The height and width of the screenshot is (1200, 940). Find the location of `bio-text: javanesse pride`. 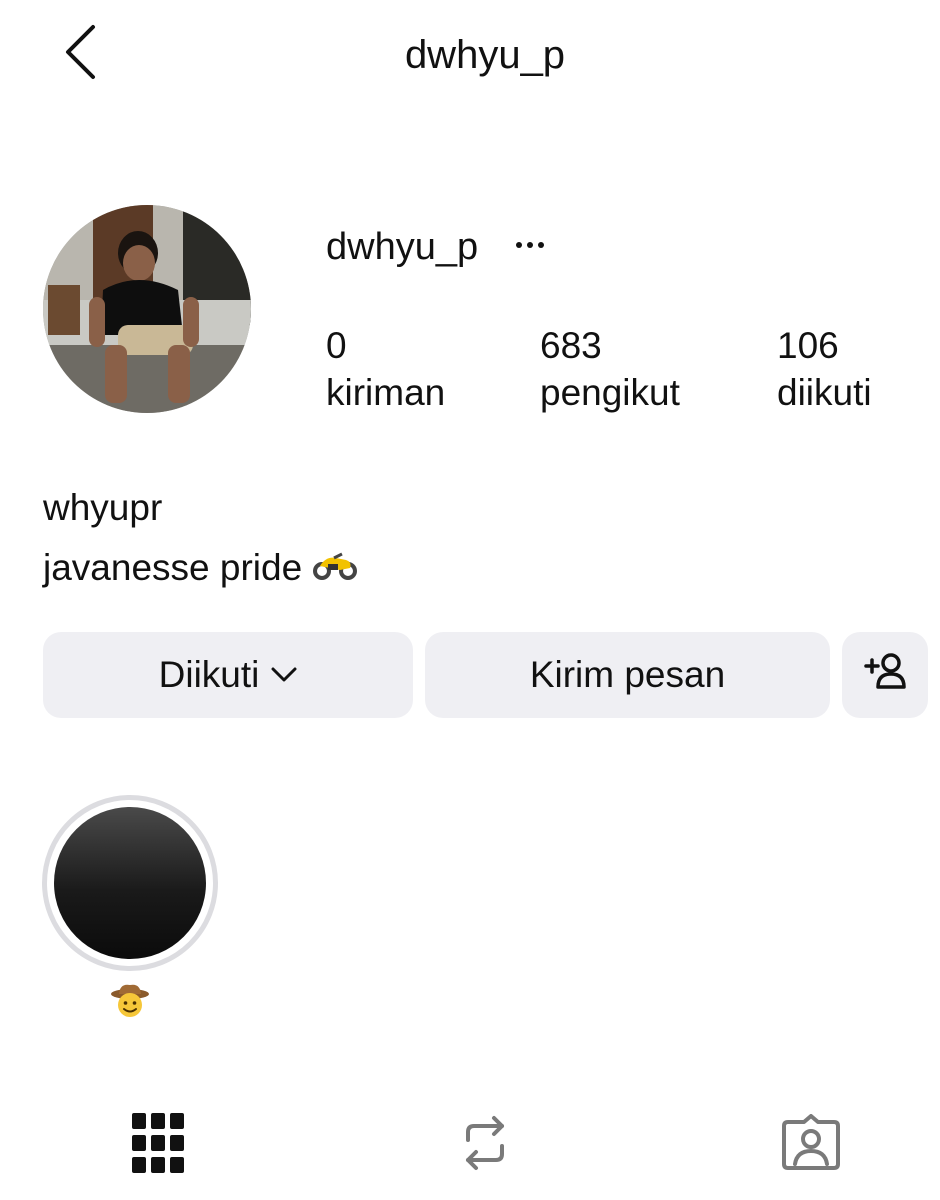

bio-text: javanesse pride is located at coordinates (200, 568).